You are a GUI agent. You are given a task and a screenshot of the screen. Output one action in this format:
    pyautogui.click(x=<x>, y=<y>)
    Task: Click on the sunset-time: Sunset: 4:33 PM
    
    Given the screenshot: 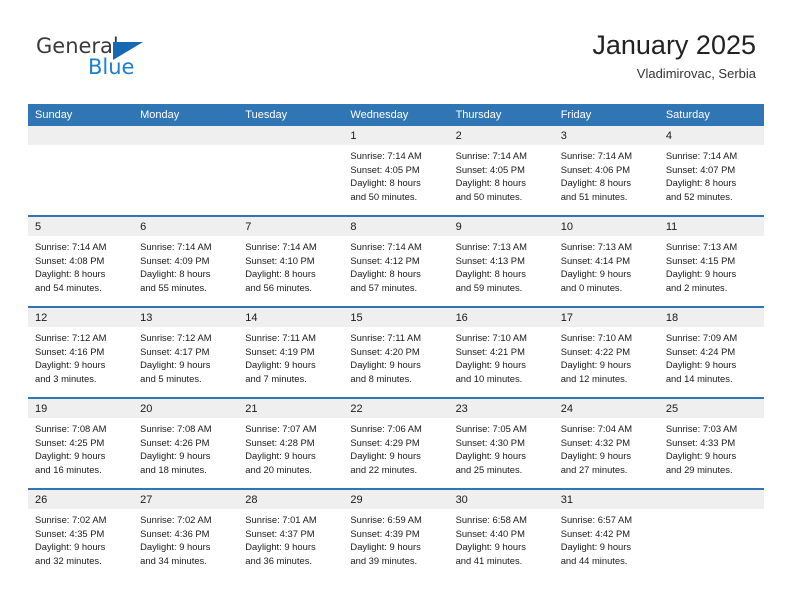 What is the action you would take?
    pyautogui.click(x=700, y=442)
    